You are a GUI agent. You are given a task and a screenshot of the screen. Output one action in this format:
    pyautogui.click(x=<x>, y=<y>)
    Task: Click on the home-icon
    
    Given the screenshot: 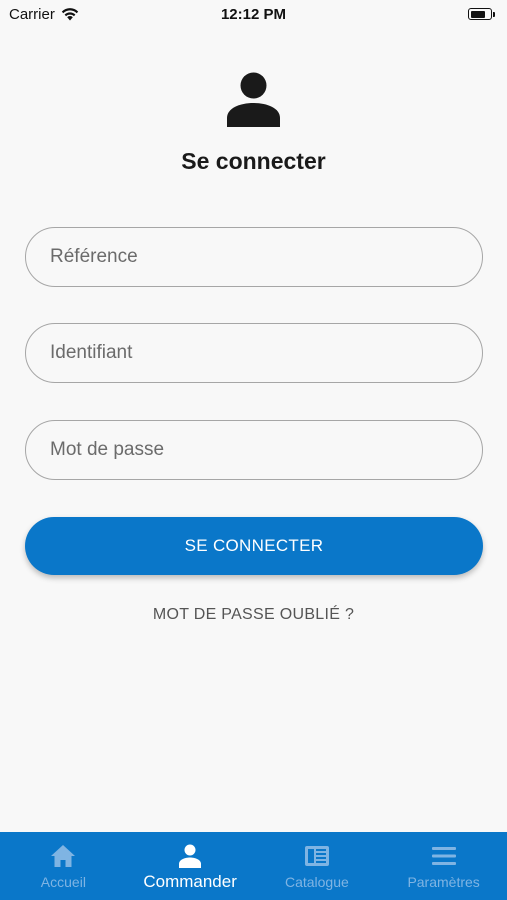 What is the action you would take?
    pyautogui.click(x=63, y=856)
    